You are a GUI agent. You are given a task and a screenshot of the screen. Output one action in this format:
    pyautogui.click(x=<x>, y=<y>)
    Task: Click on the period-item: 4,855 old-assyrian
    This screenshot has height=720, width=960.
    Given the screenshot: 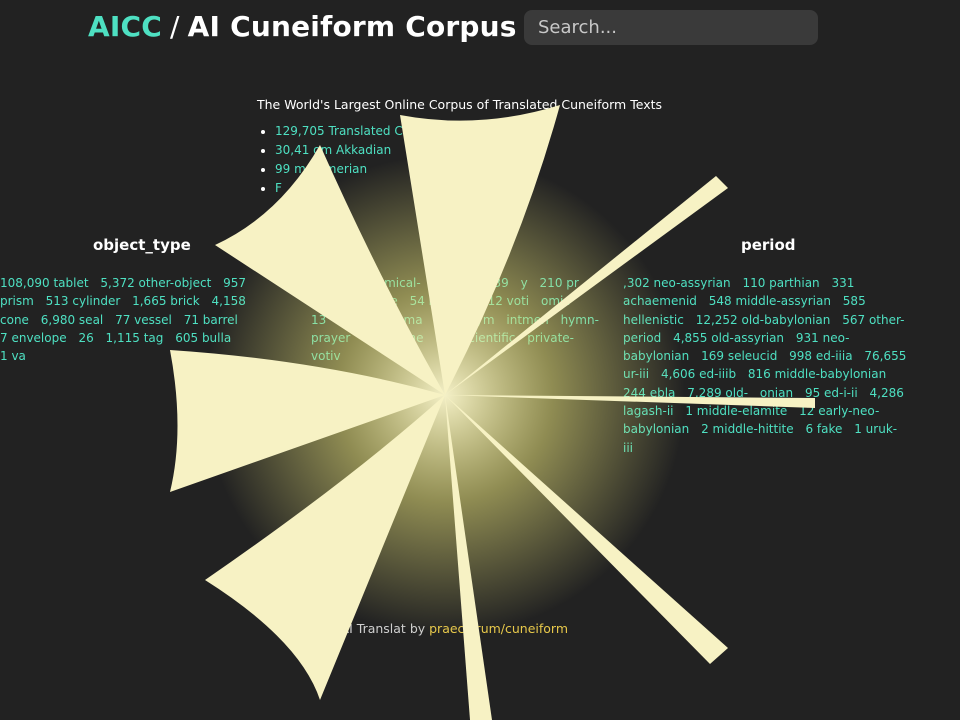 What is the action you would take?
    pyautogui.click(x=728, y=338)
    